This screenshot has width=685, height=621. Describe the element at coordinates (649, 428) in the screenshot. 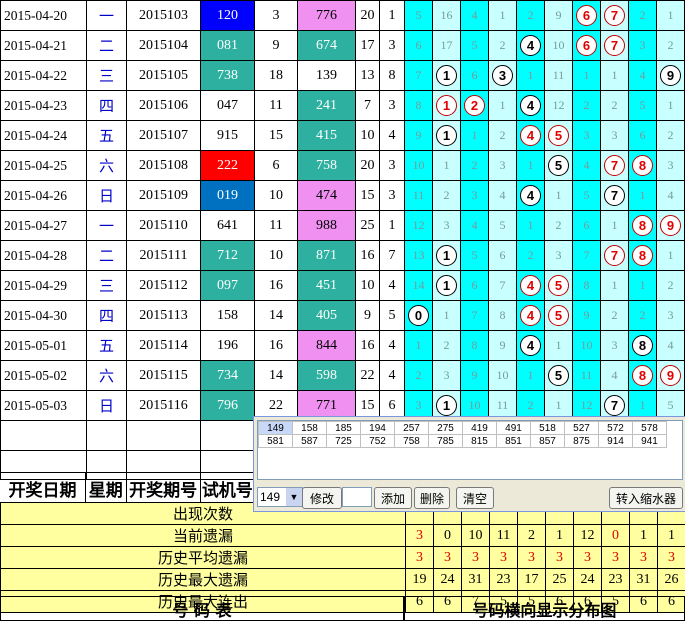

I see `combo-number: 578` at that location.